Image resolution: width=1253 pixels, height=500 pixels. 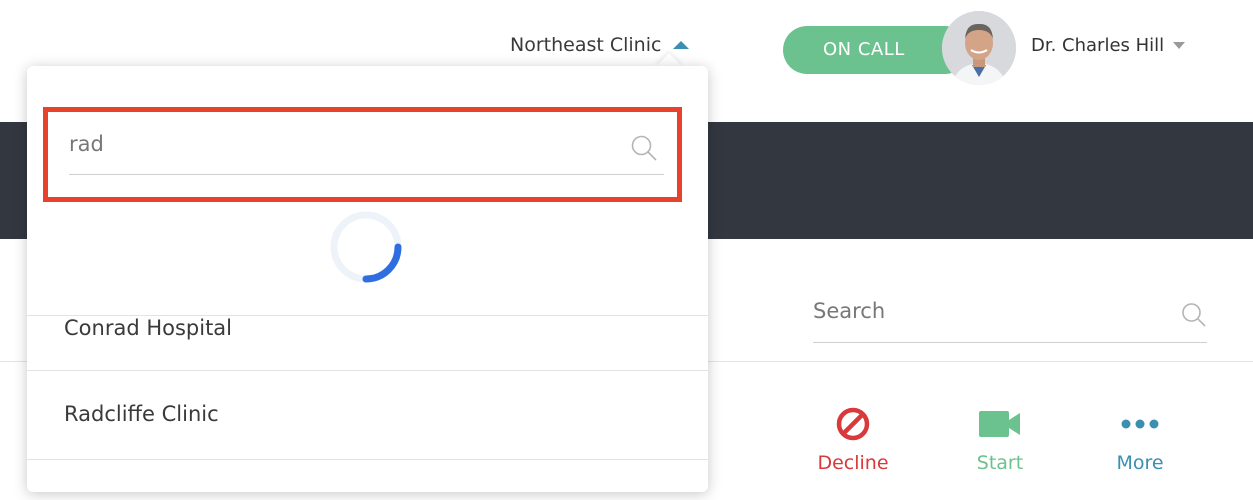 I want to click on clinic-name: Northeast Clinic, so click(x=586, y=45).